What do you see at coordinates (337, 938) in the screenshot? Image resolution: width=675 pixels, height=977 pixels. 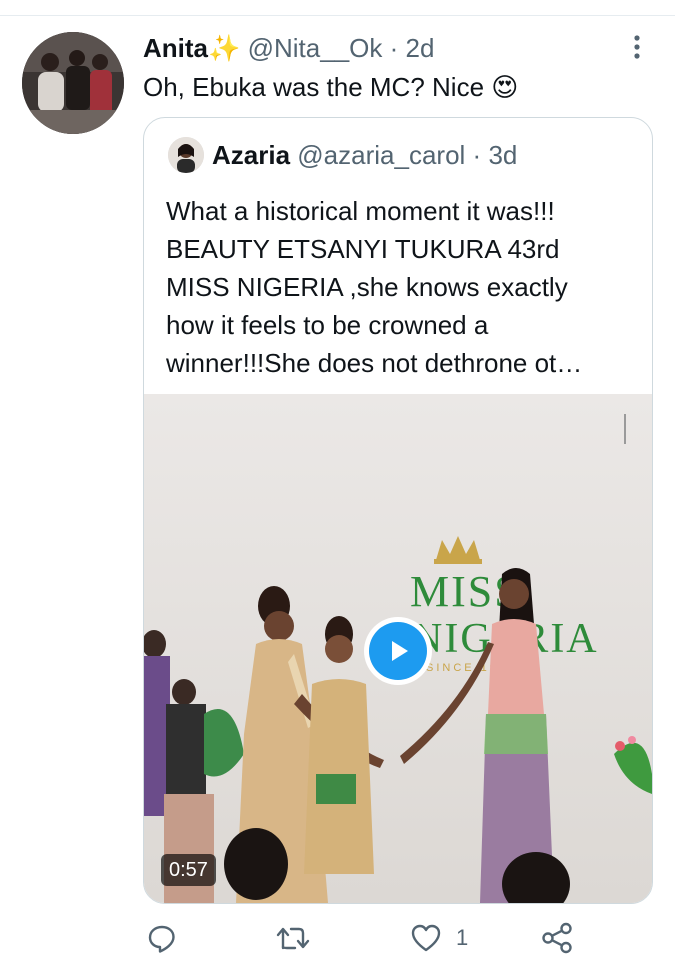 I see `tweet-actions-bar: 1` at bounding box center [337, 938].